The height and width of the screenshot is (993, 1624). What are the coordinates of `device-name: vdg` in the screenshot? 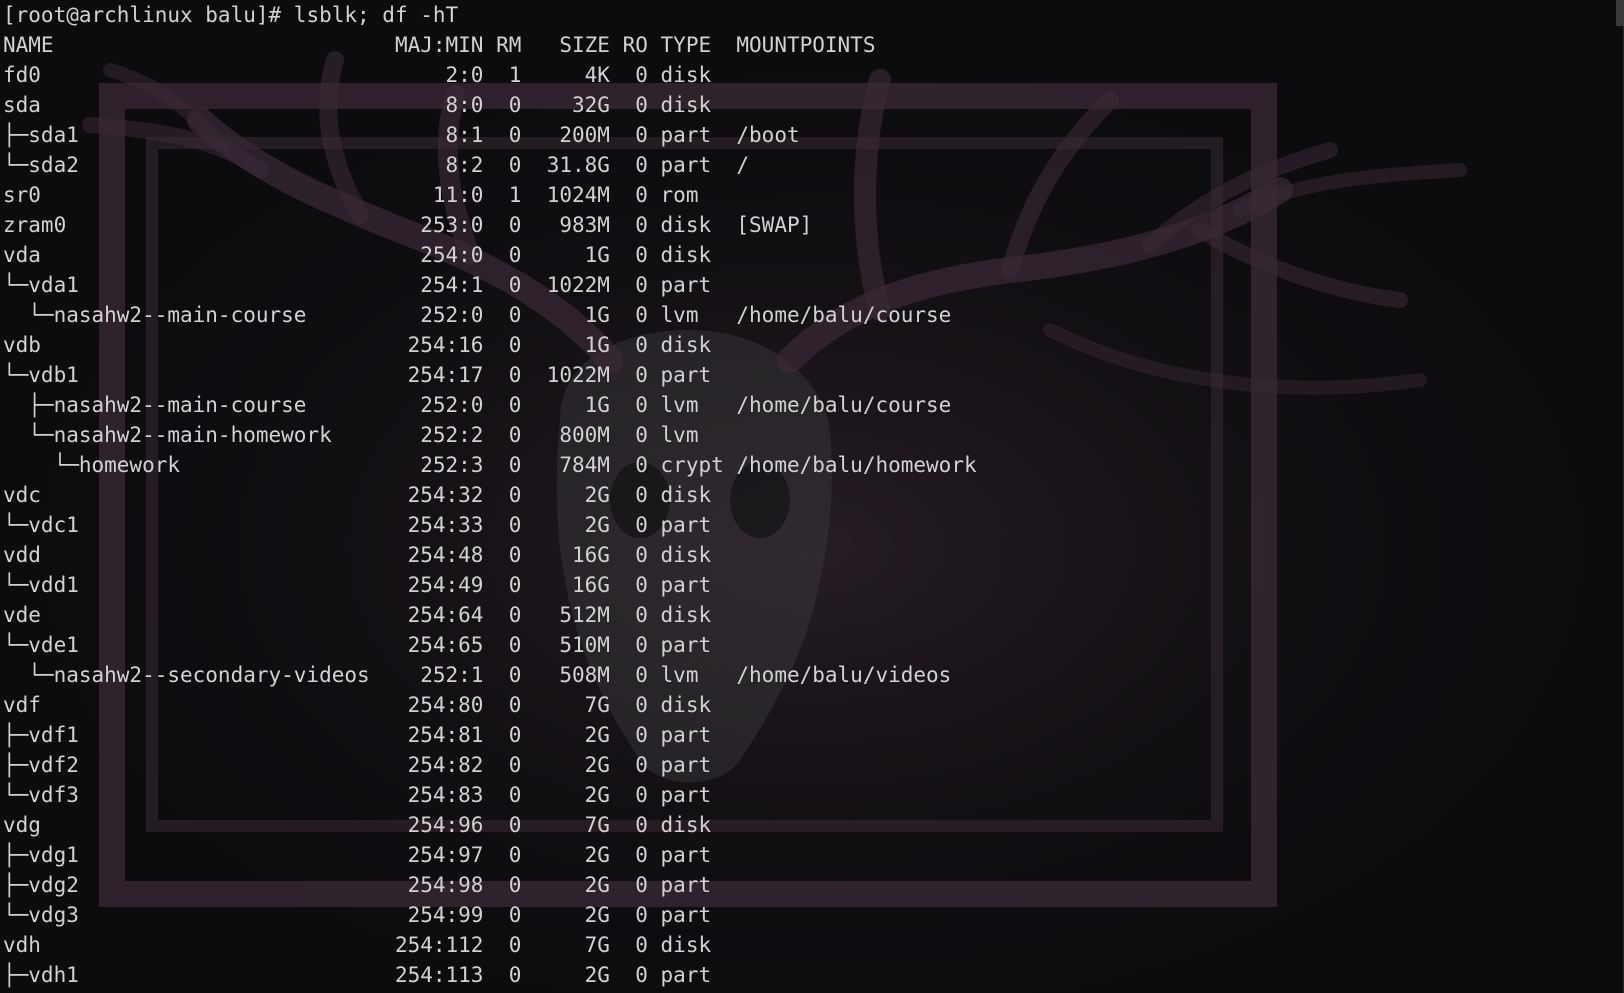 It's located at (193, 825).